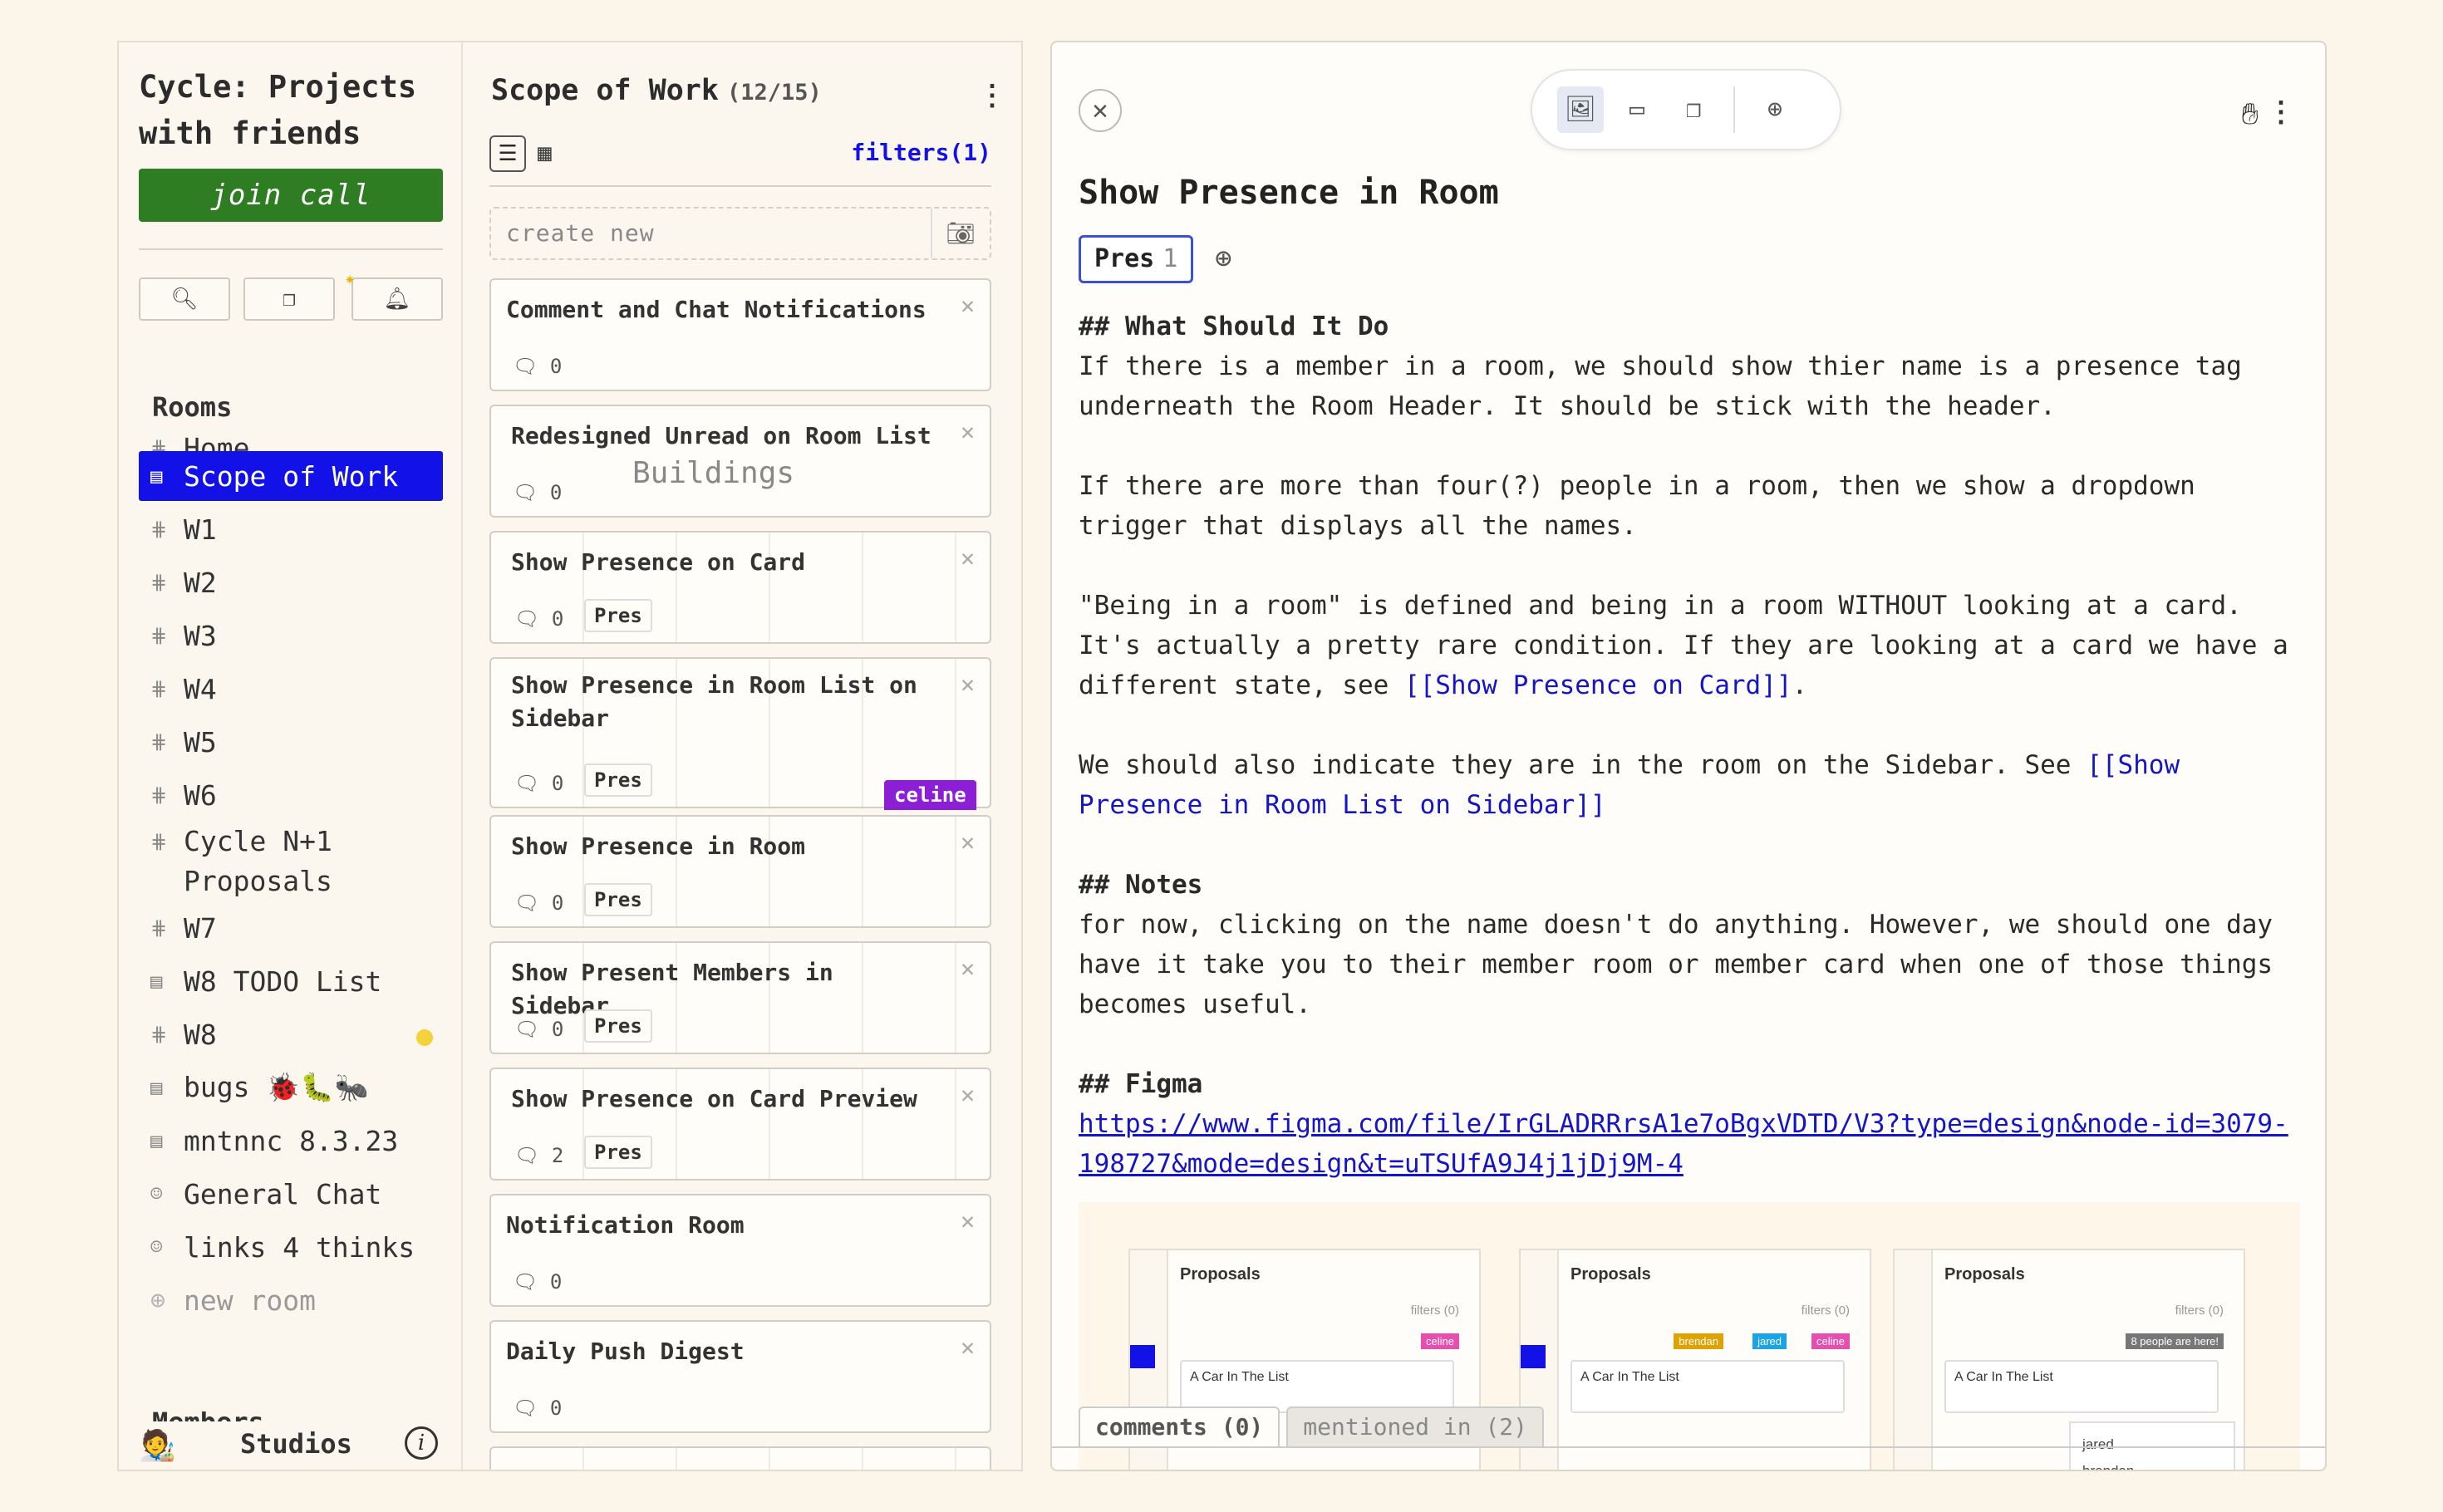 The image size is (2443, 1512). I want to click on card-title: Daily Push Digest, so click(626, 1352).